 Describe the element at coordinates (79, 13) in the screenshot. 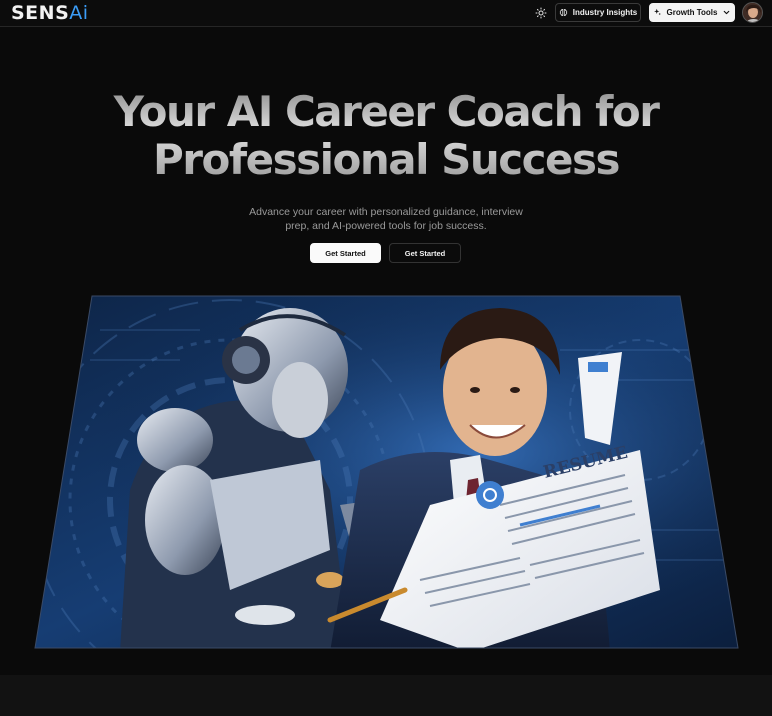

I see `logo-accent-text: Ai` at that location.